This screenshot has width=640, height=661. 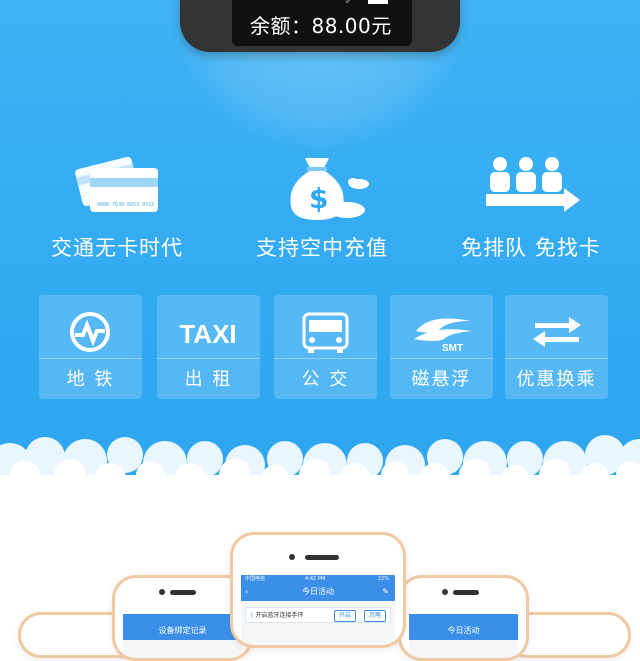 I want to click on bluetooth-row-text: 开启蓝牙连接手环, so click(x=279, y=615).